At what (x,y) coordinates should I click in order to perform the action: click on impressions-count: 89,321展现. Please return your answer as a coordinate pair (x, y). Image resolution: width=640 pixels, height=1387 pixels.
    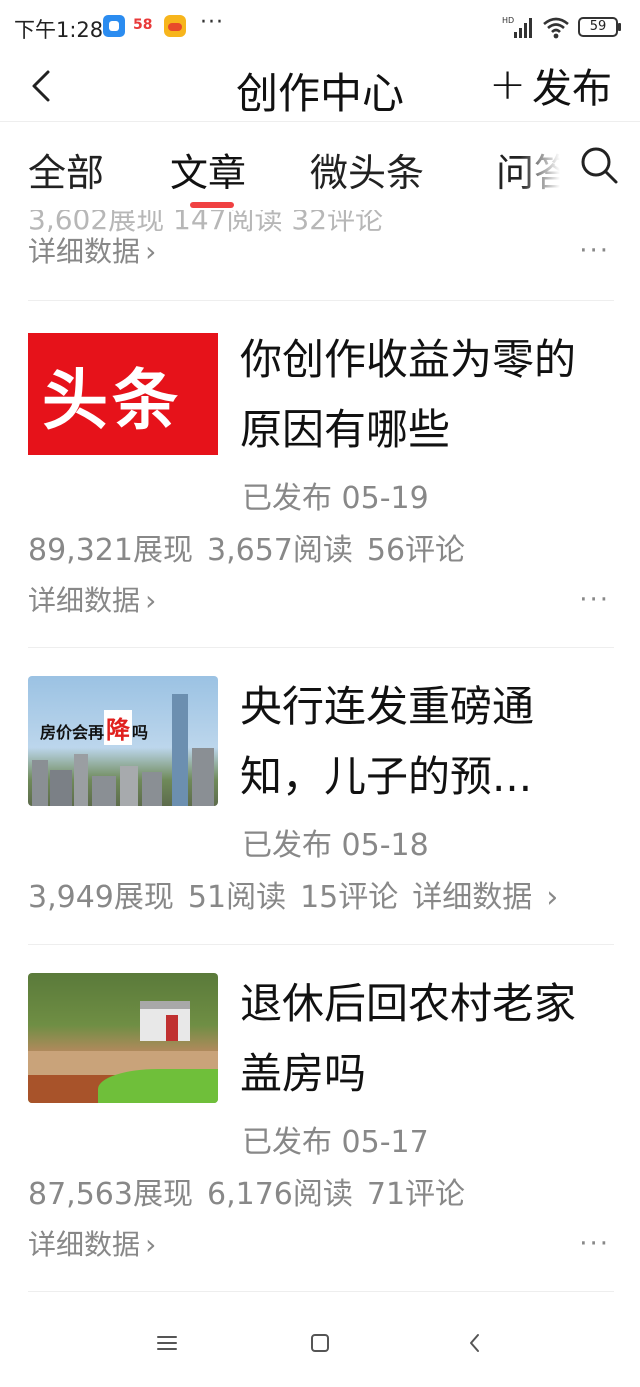
    Looking at the image, I should click on (110, 550).